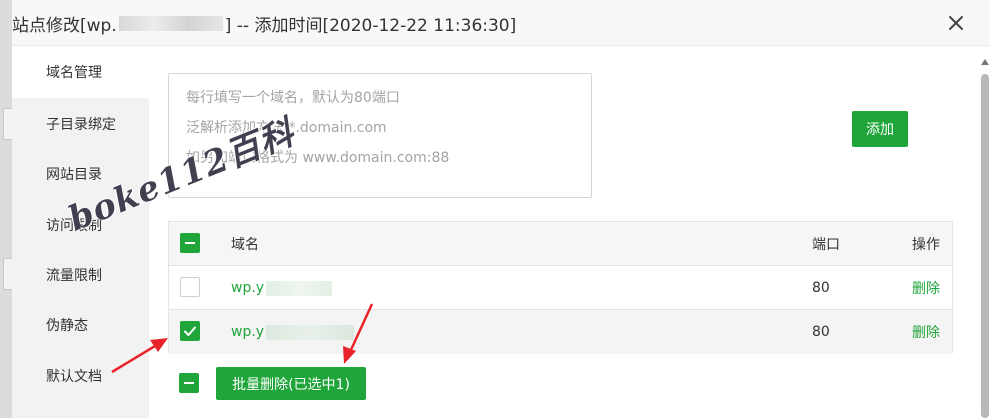  Describe the element at coordinates (985, 62) in the screenshot. I see `scroll-up-icon` at that location.